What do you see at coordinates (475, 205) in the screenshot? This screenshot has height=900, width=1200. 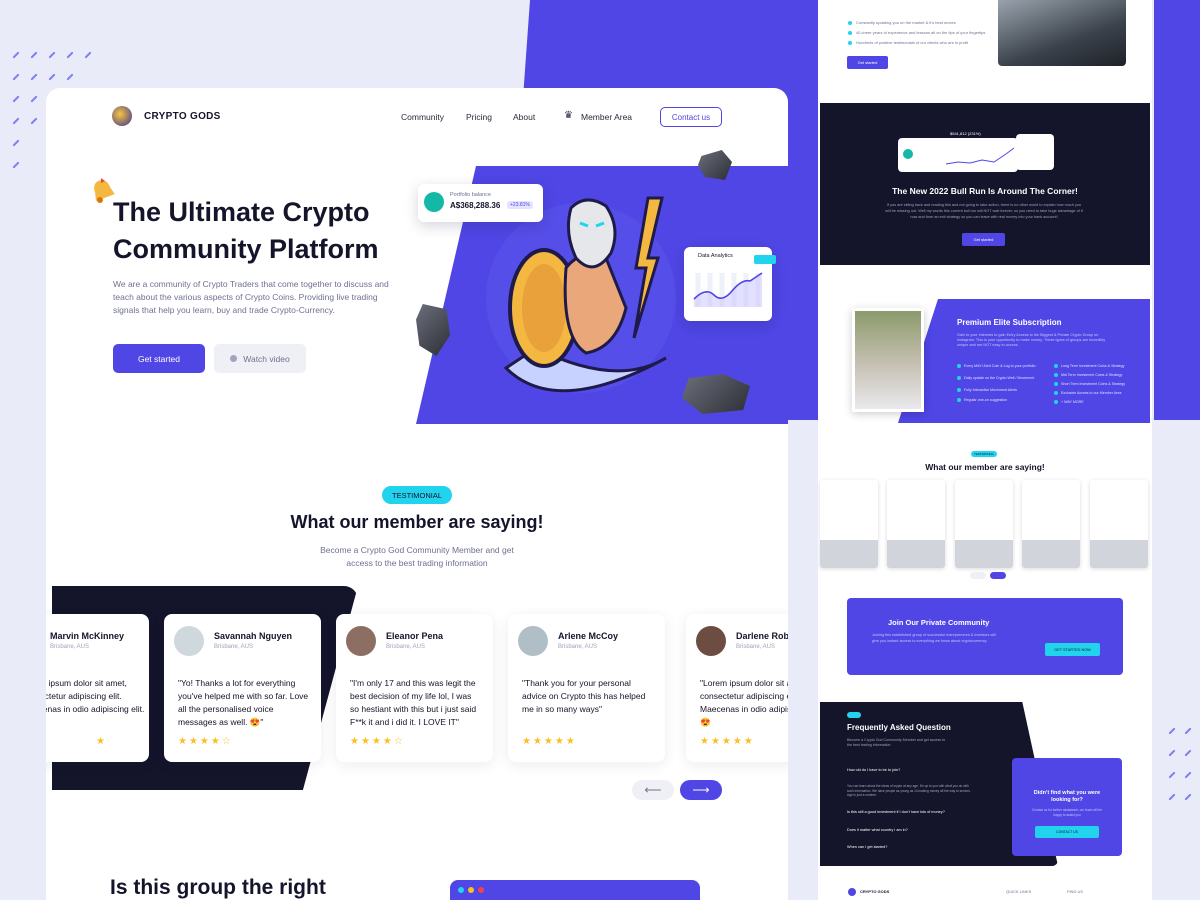 I see `portfolio-value: A$368,288.36` at bounding box center [475, 205].